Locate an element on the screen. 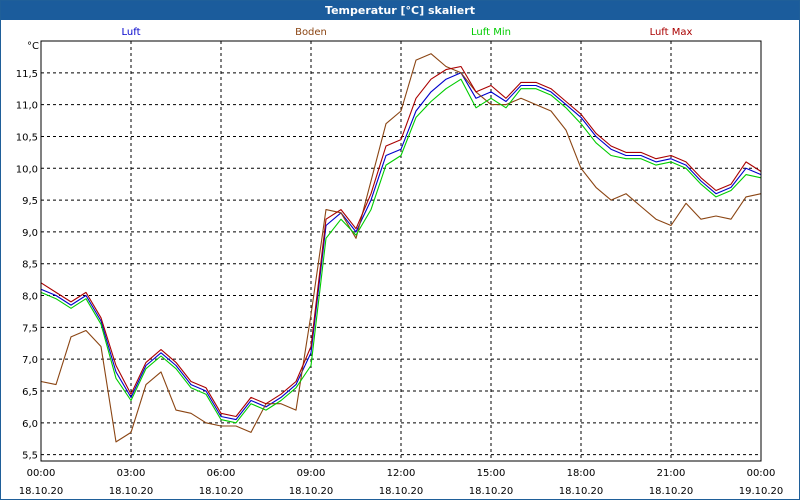 This screenshot has height=500, width=800. legend-item: Luft is located at coordinates (131, 32).